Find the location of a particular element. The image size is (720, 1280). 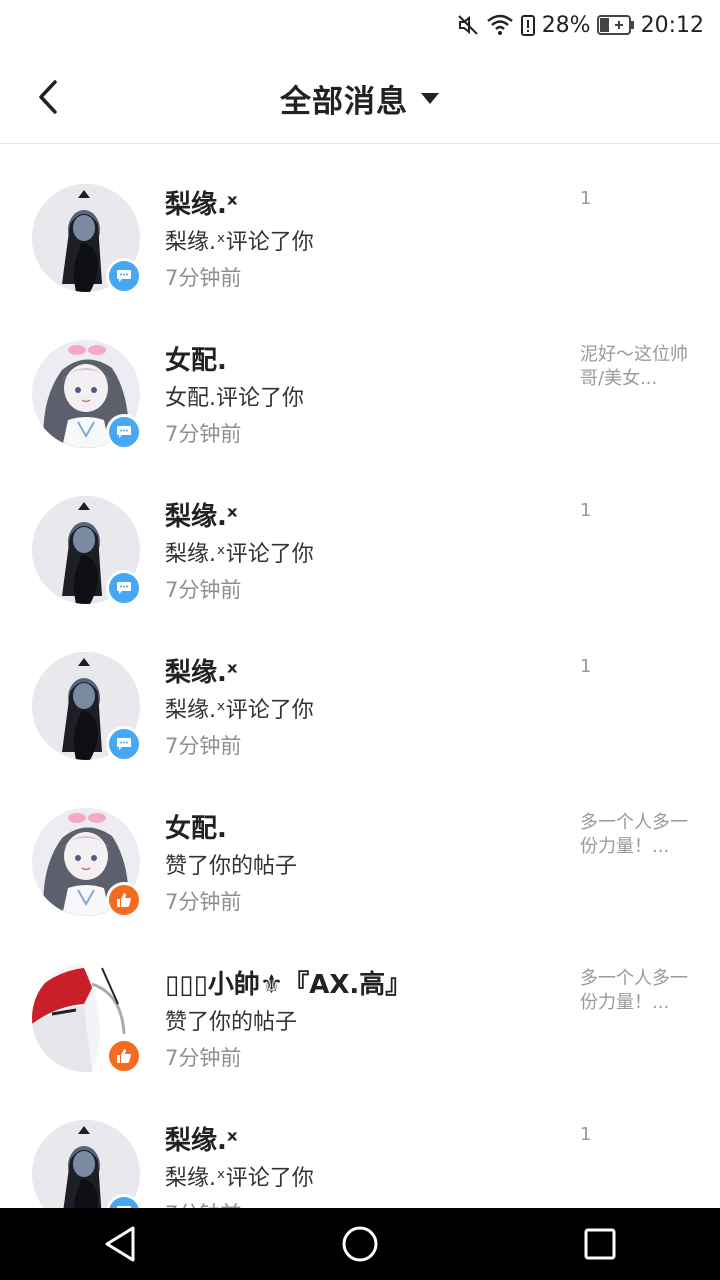

caret-down-icon is located at coordinates (430, 98).